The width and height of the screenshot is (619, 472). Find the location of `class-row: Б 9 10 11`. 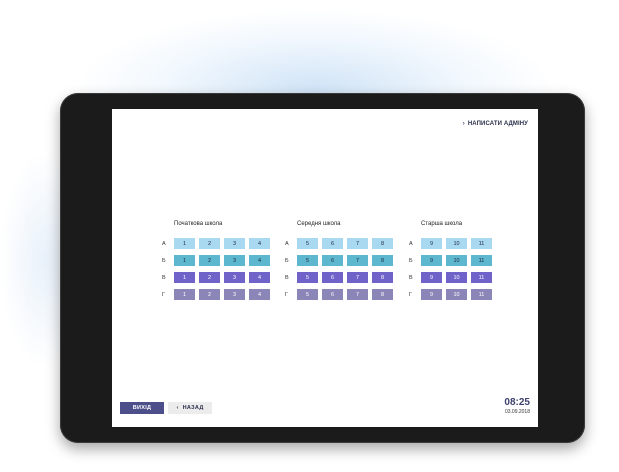

class-row: Б 9 10 11 is located at coordinates (452, 260).